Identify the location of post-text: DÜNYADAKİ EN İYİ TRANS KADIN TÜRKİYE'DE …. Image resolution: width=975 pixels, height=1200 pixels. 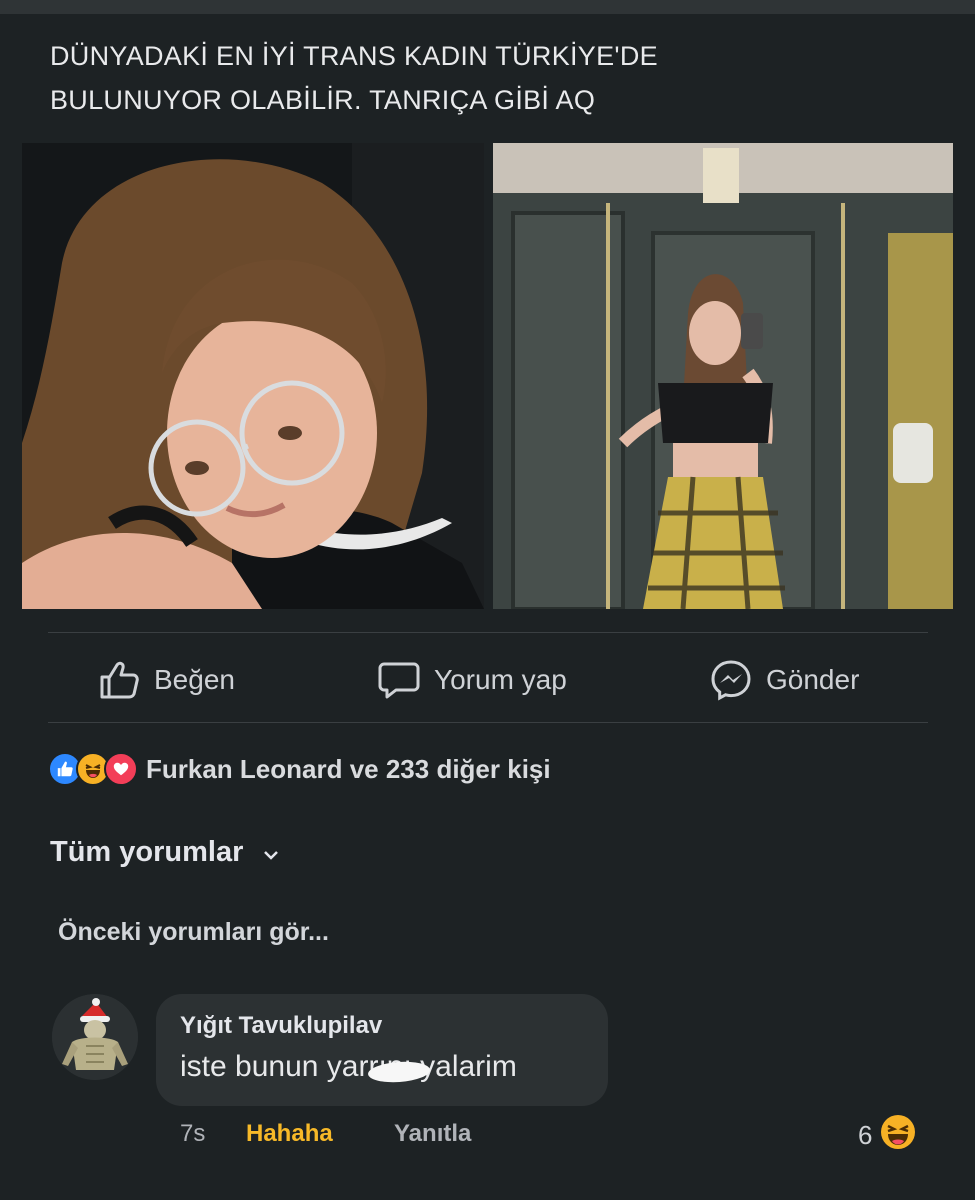
(480, 78).